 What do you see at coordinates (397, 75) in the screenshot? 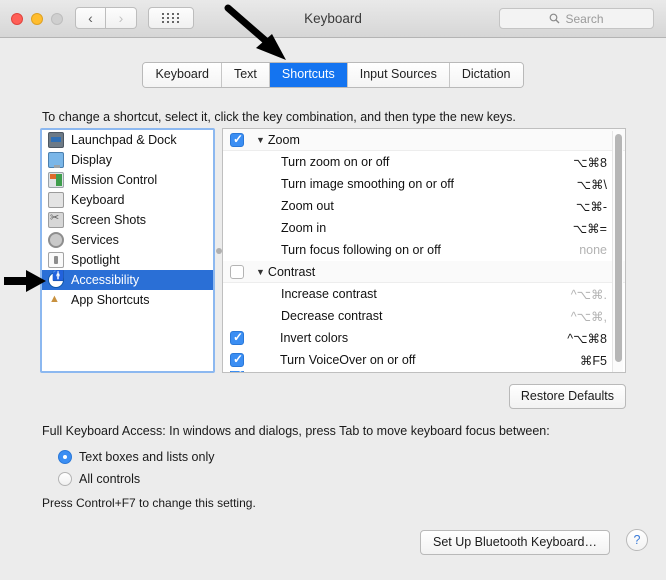
I see `tab-input-sources: Input Sources` at bounding box center [397, 75].